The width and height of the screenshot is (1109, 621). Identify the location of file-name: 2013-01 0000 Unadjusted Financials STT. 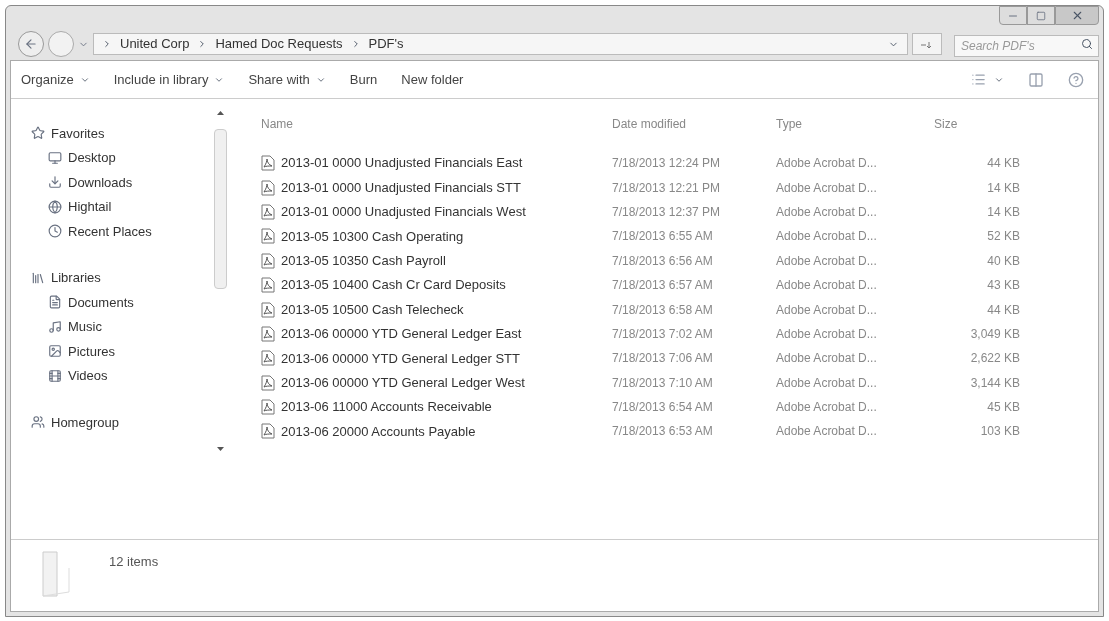
(401, 187).